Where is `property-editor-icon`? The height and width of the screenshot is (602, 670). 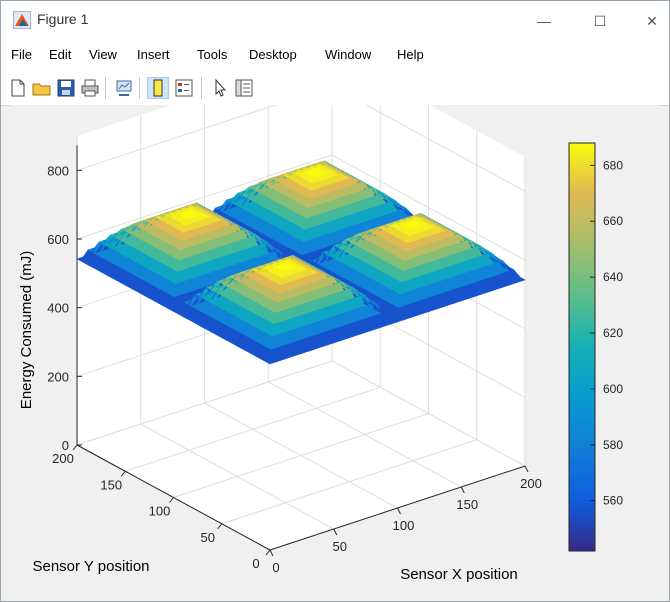 property-editor-icon is located at coordinates (244, 88).